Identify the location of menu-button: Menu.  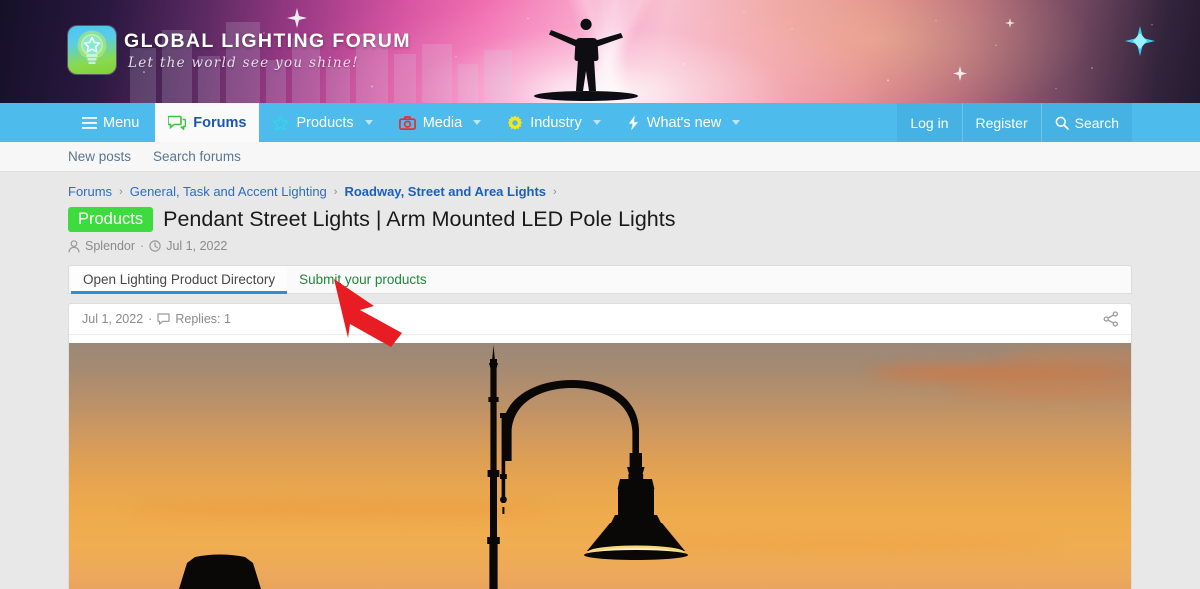
(111, 122).